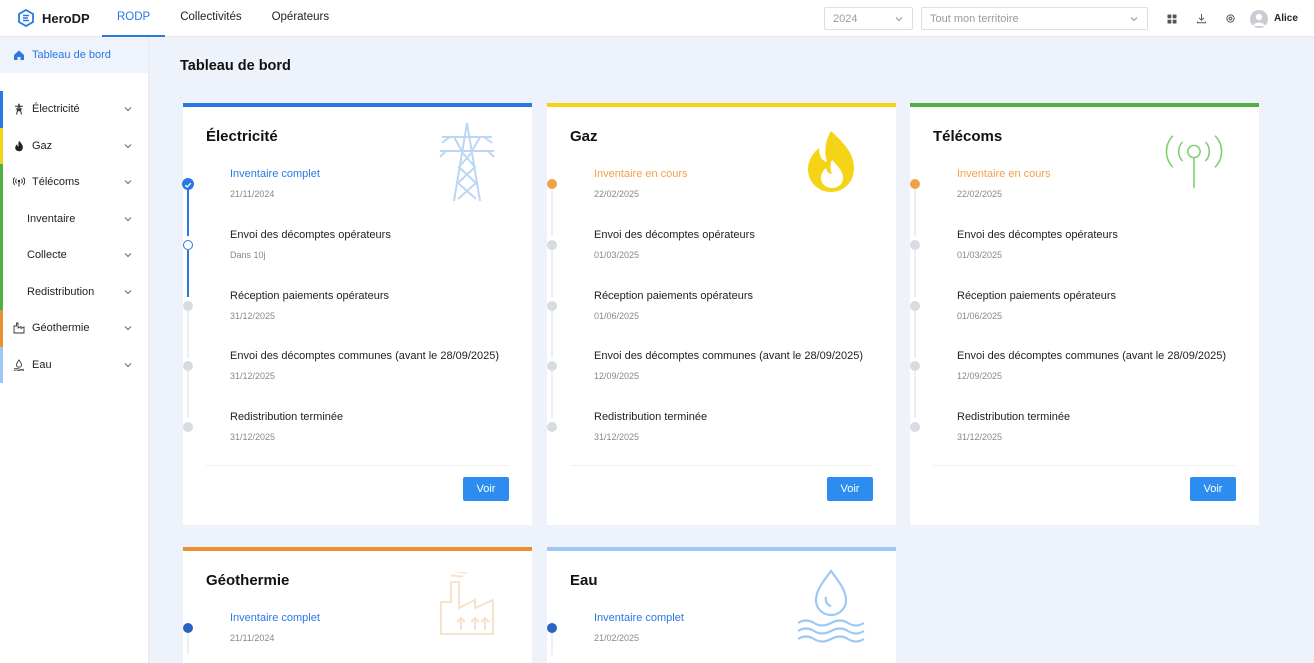 The image size is (1314, 663). Describe the element at coordinates (617, 638) in the screenshot. I see `step-date: 21/02/2025` at that location.